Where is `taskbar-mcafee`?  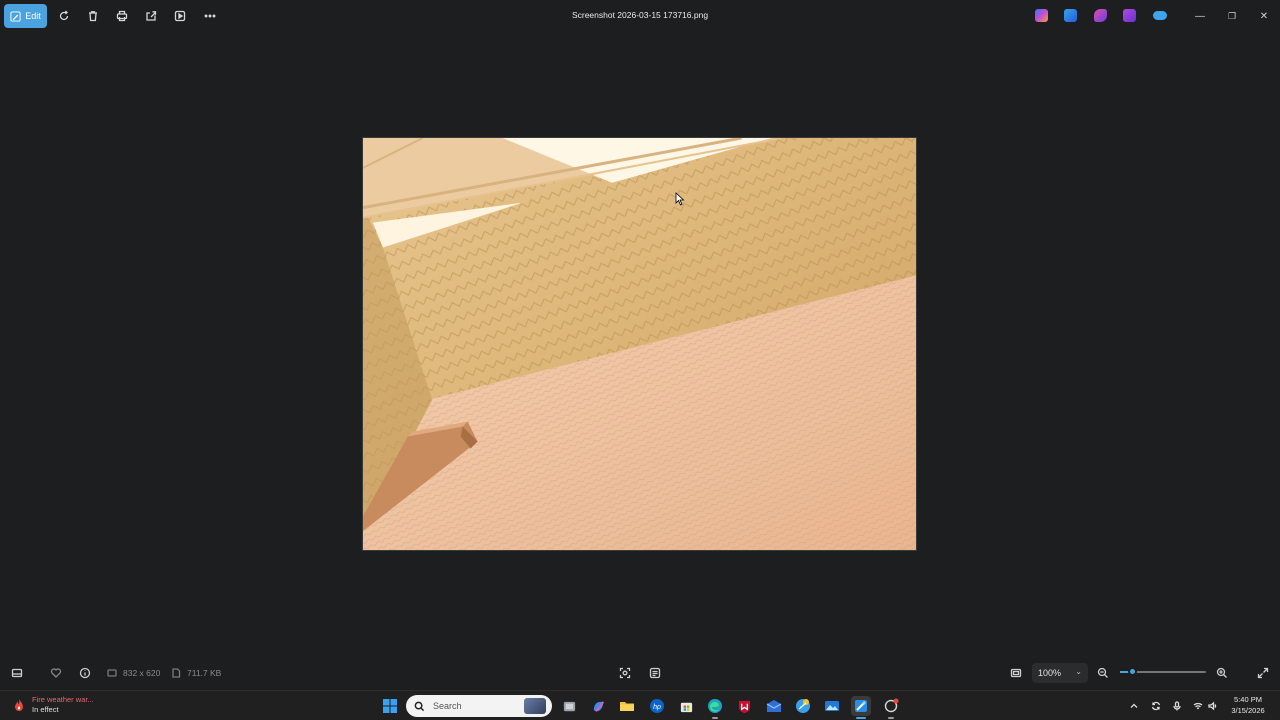 taskbar-mcafee is located at coordinates (744, 706).